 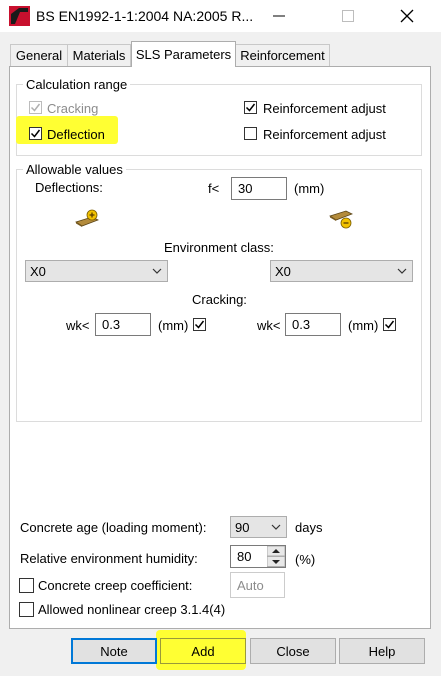 I want to click on minimize-button, so click(x=279, y=16).